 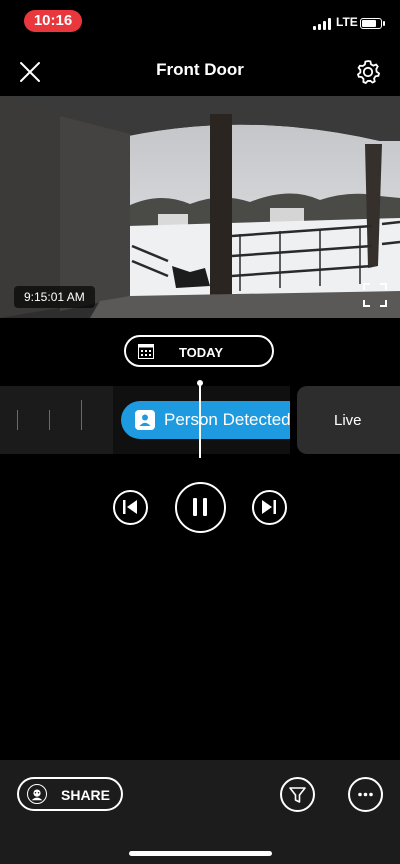 I want to click on video-timestamp: 9:15:01 AM, so click(x=54, y=297).